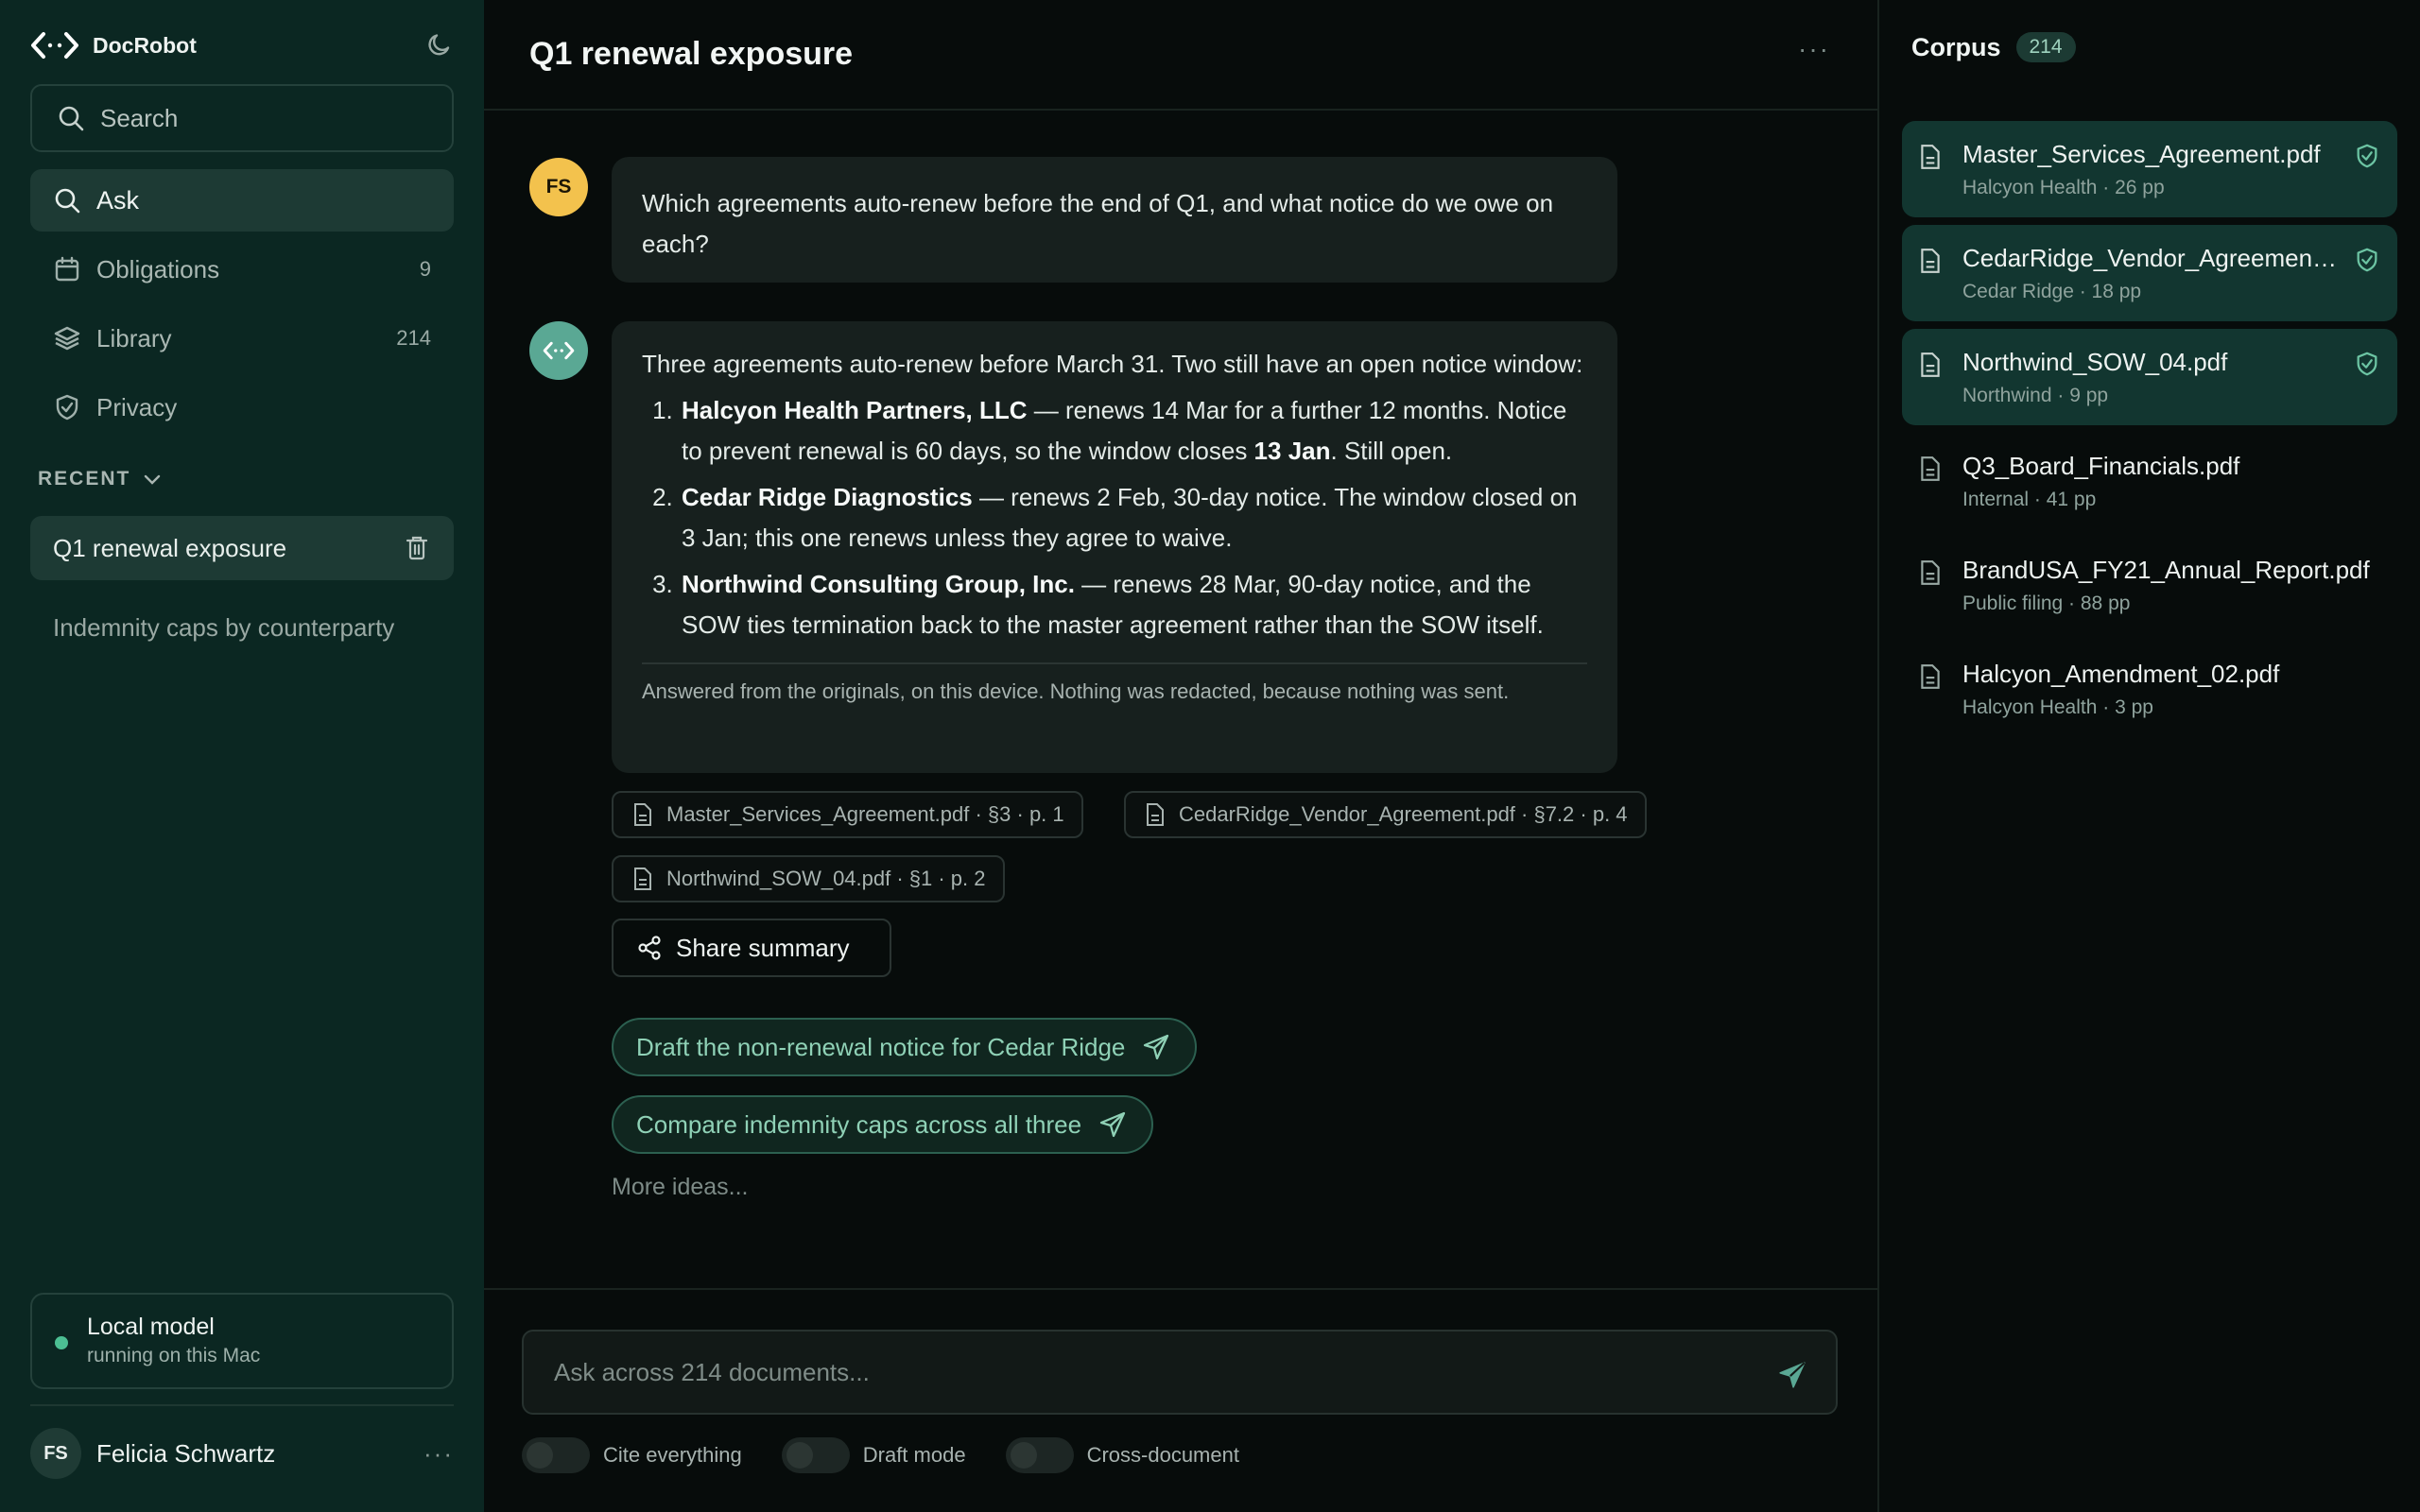 The height and width of the screenshot is (1512, 2420). Describe the element at coordinates (174, 1355) in the screenshot. I see `model-subtitle: running on this Mac` at that location.